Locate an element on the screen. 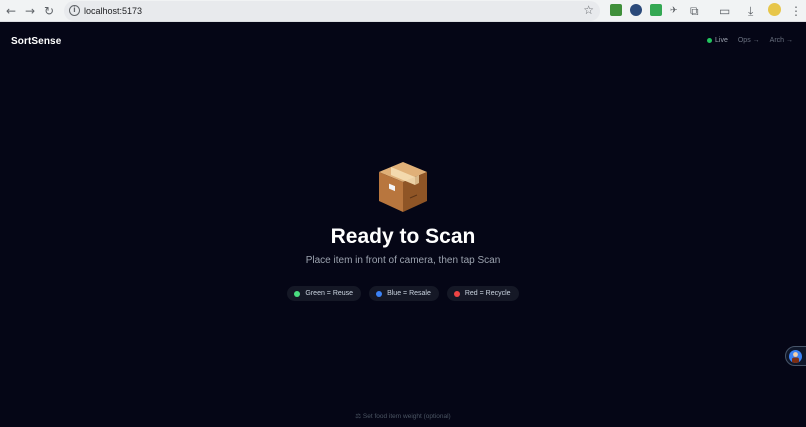 The width and height of the screenshot is (806, 427). legend-item-recycle: Red = Recycle is located at coordinates (482, 293).